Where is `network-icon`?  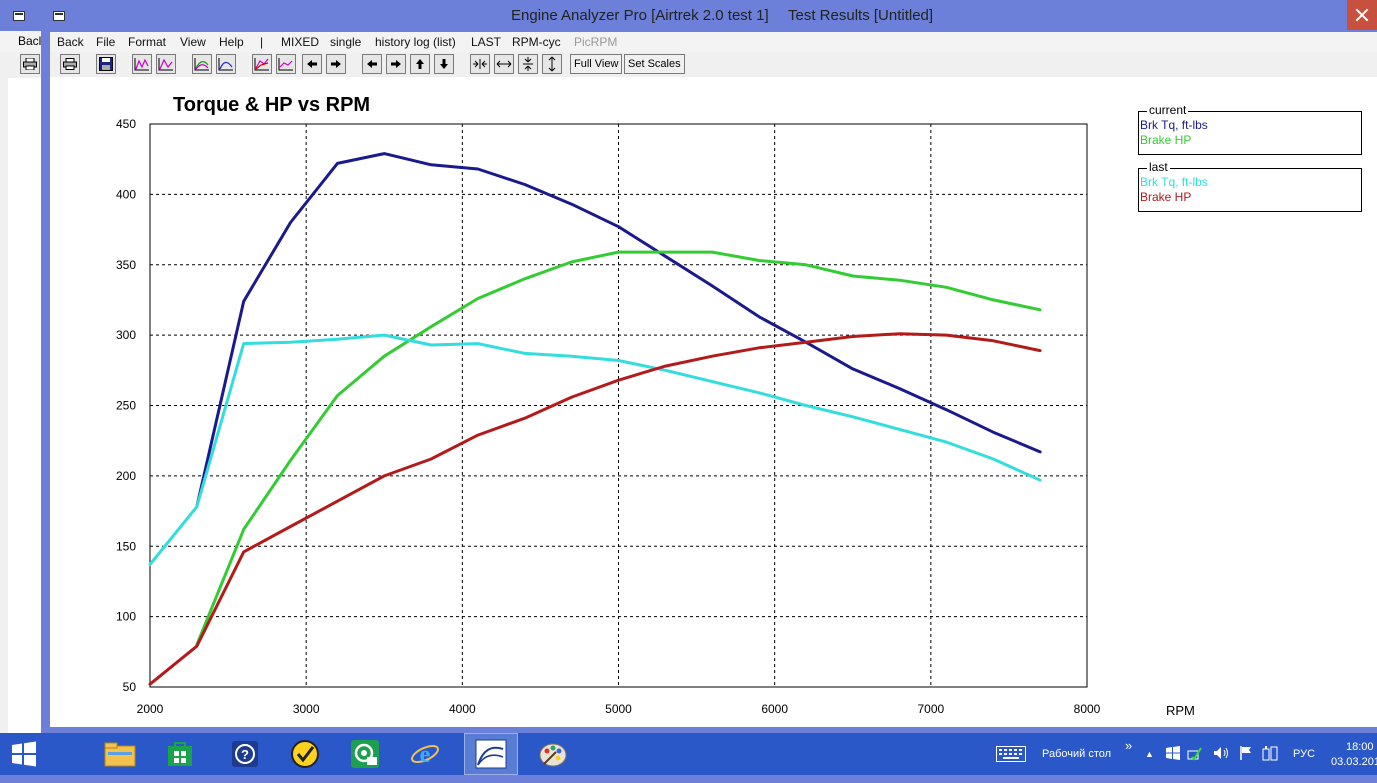
network-icon is located at coordinates (1195, 753).